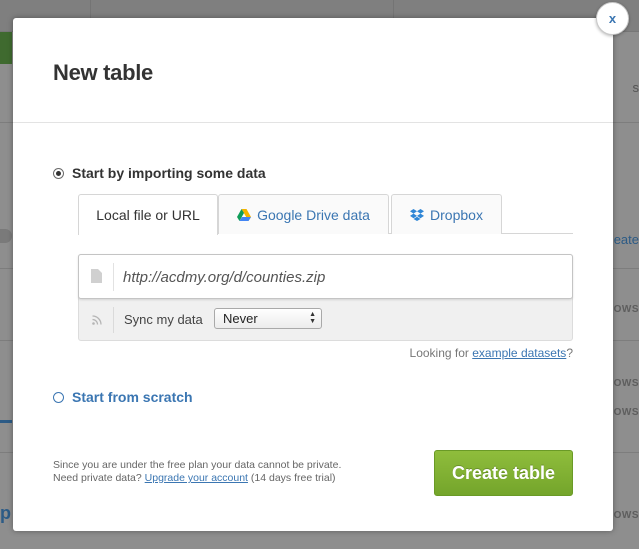 Image resolution: width=639 pixels, height=549 pixels. Describe the element at coordinates (113, 277) in the screenshot. I see `url-divider` at that location.